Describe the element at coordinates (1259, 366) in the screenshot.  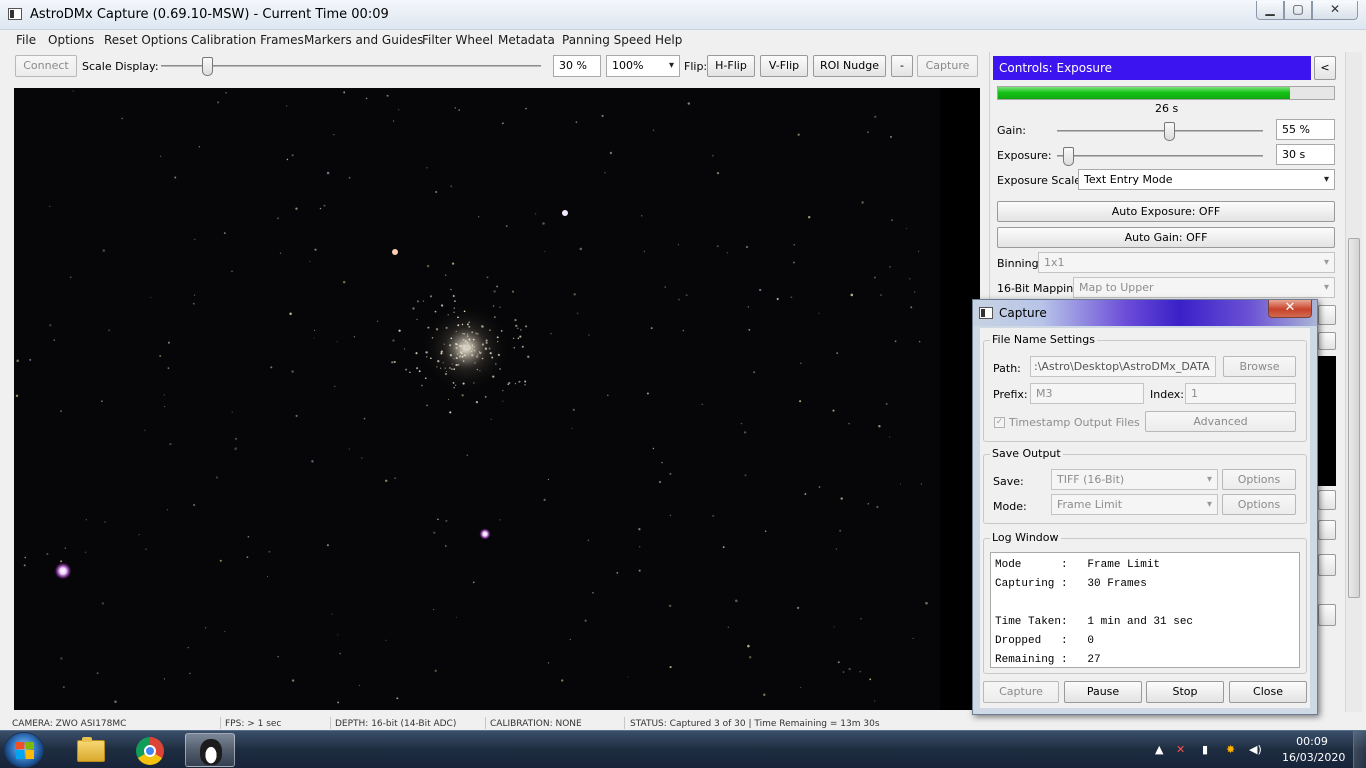
I see `browse-button: Browse` at that location.